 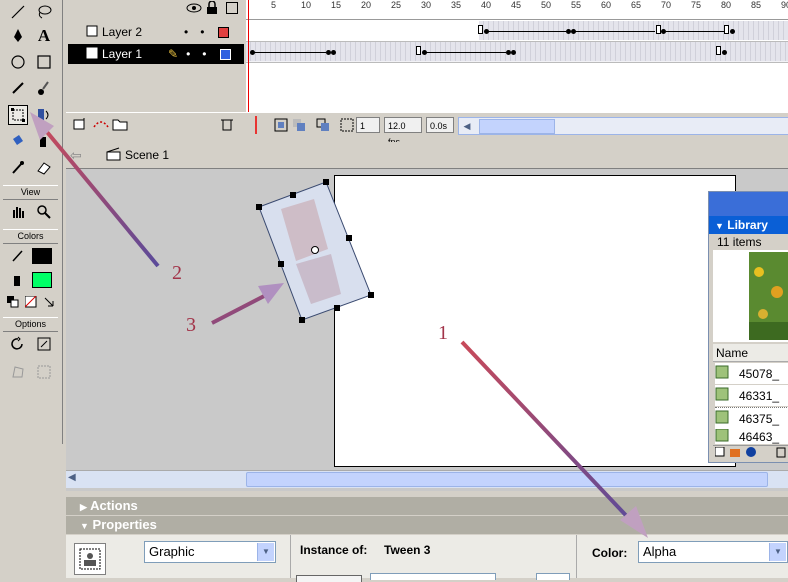 I want to click on actions-panel-header: ▶ Actions, so click(x=427, y=506).